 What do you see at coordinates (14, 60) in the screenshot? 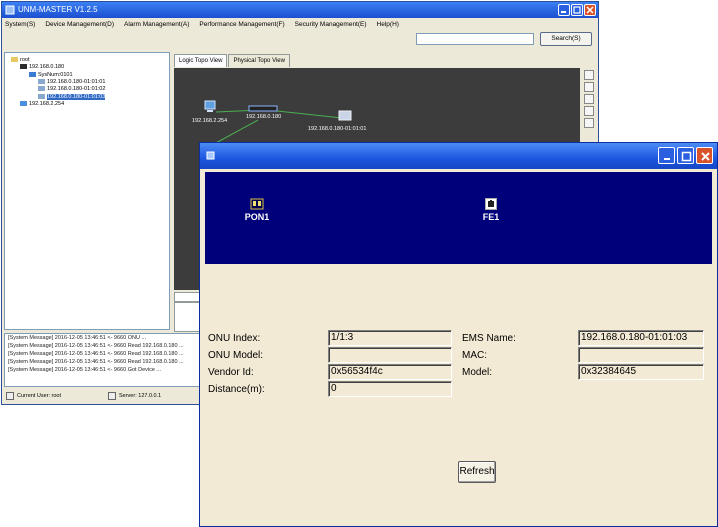
I see `folder-icon` at bounding box center [14, 60].